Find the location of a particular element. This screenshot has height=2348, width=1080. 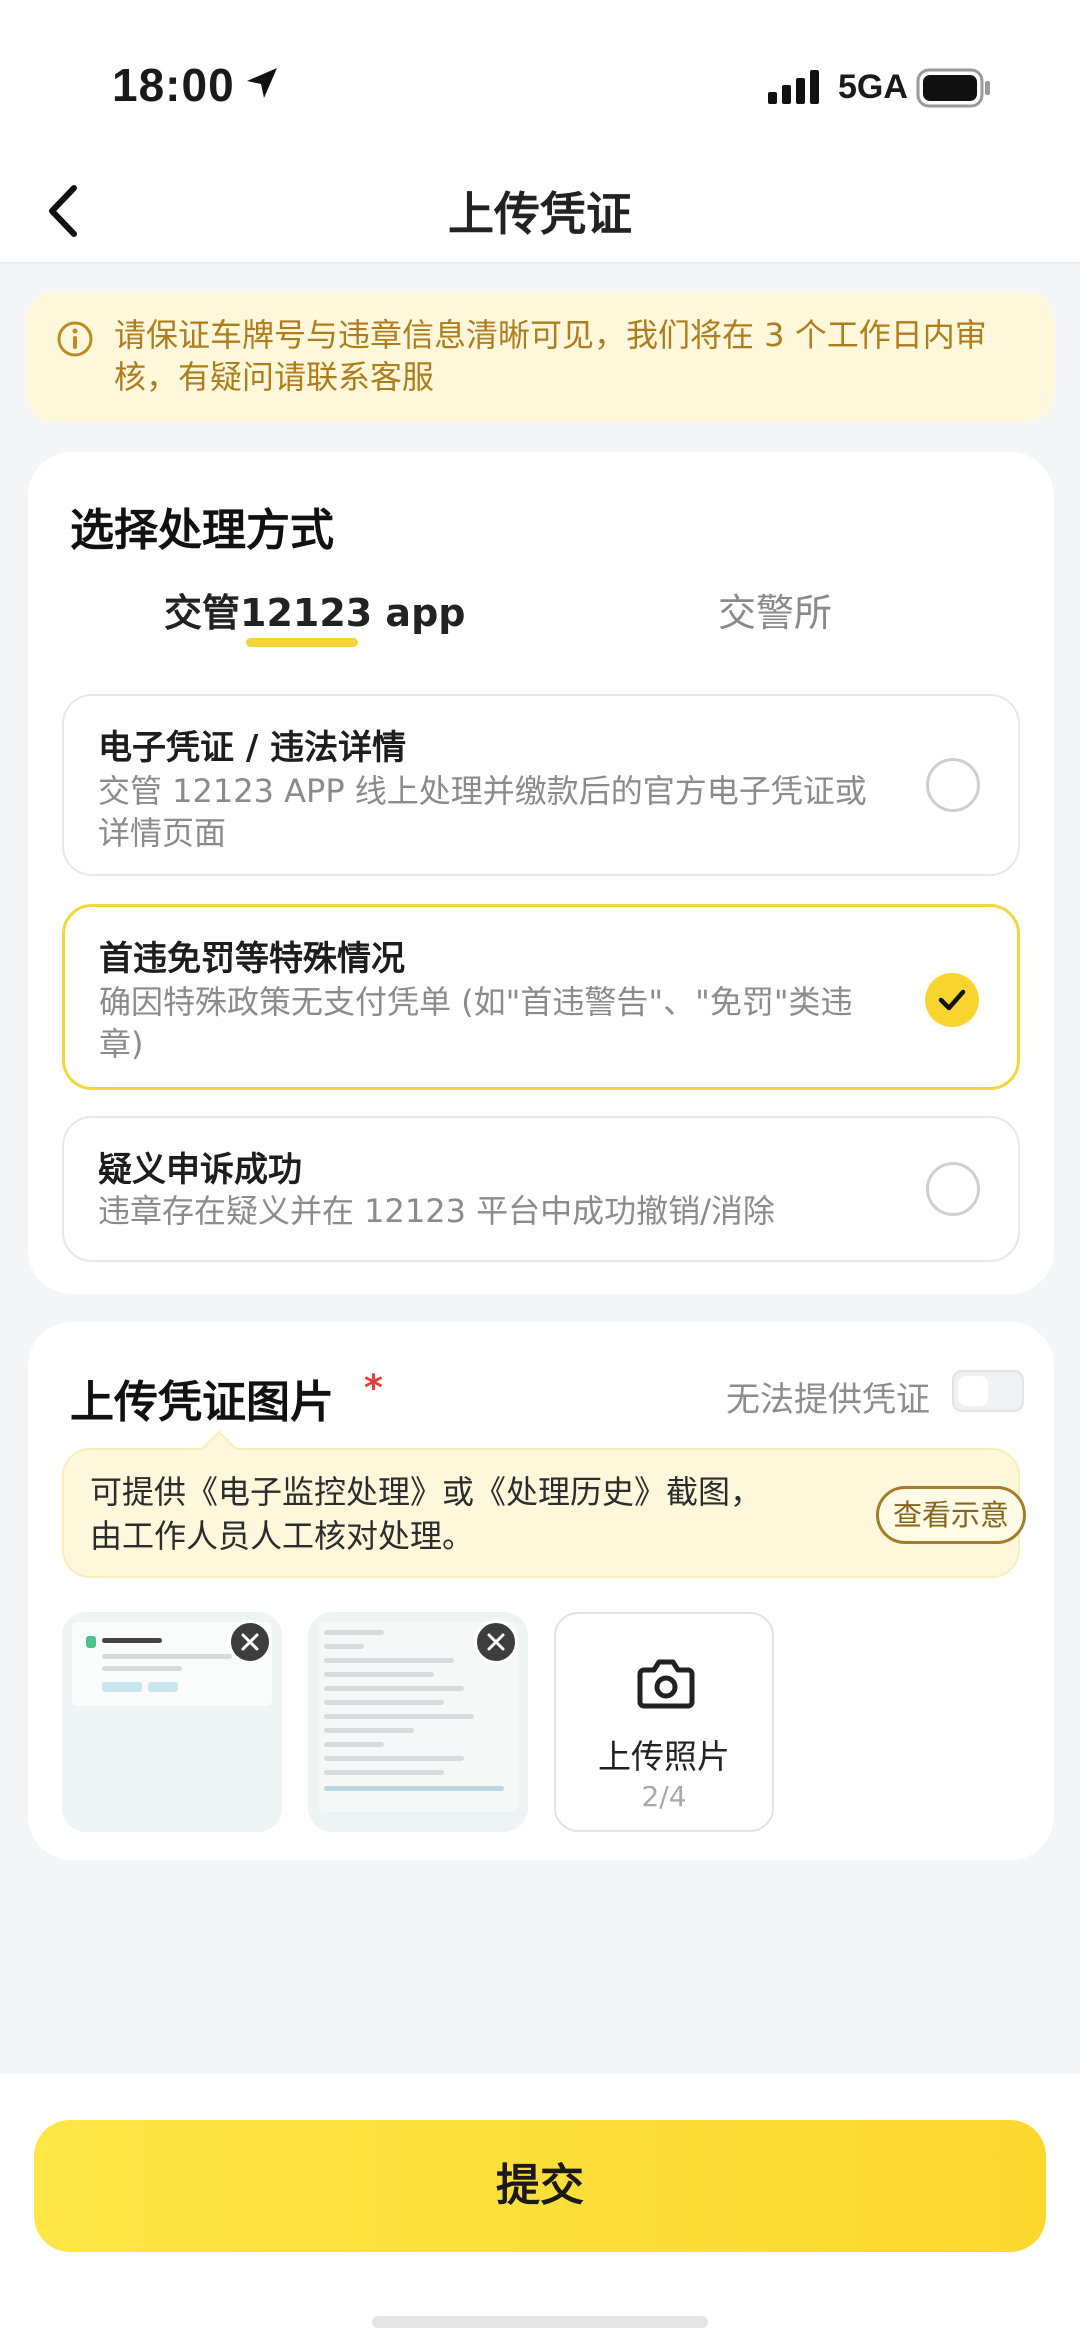

no-voucher-toggle is located at coordinates (988, 1391).